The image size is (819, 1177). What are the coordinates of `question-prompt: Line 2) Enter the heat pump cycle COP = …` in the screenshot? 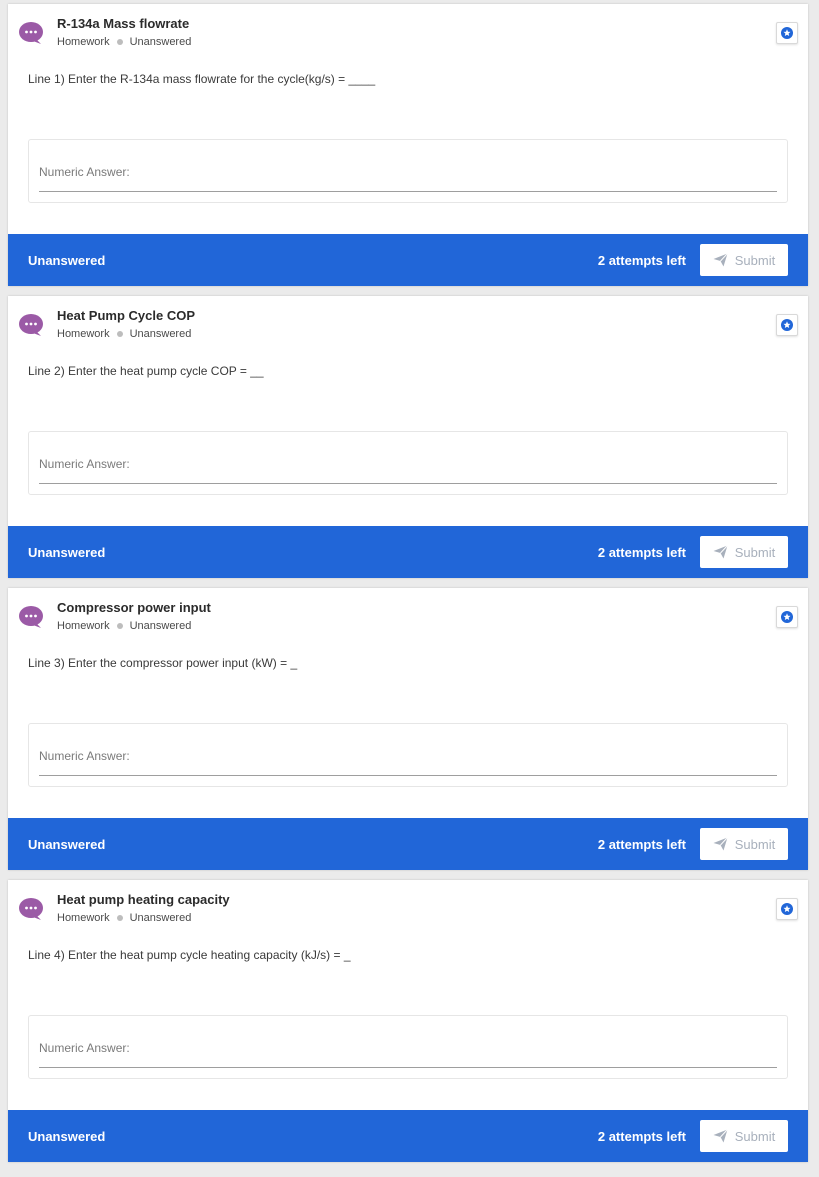 It's located at (146, 371).